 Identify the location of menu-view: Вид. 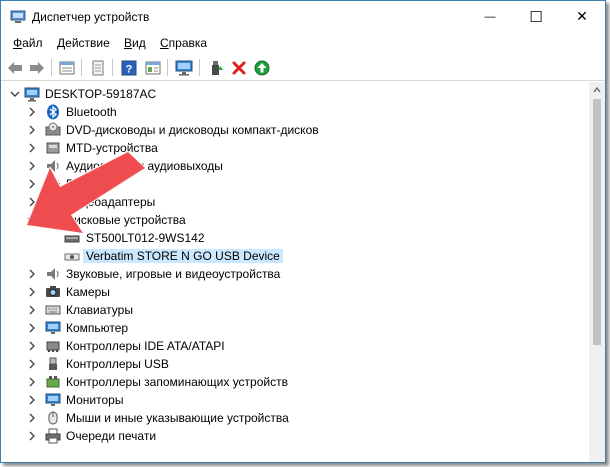
(135, 43).